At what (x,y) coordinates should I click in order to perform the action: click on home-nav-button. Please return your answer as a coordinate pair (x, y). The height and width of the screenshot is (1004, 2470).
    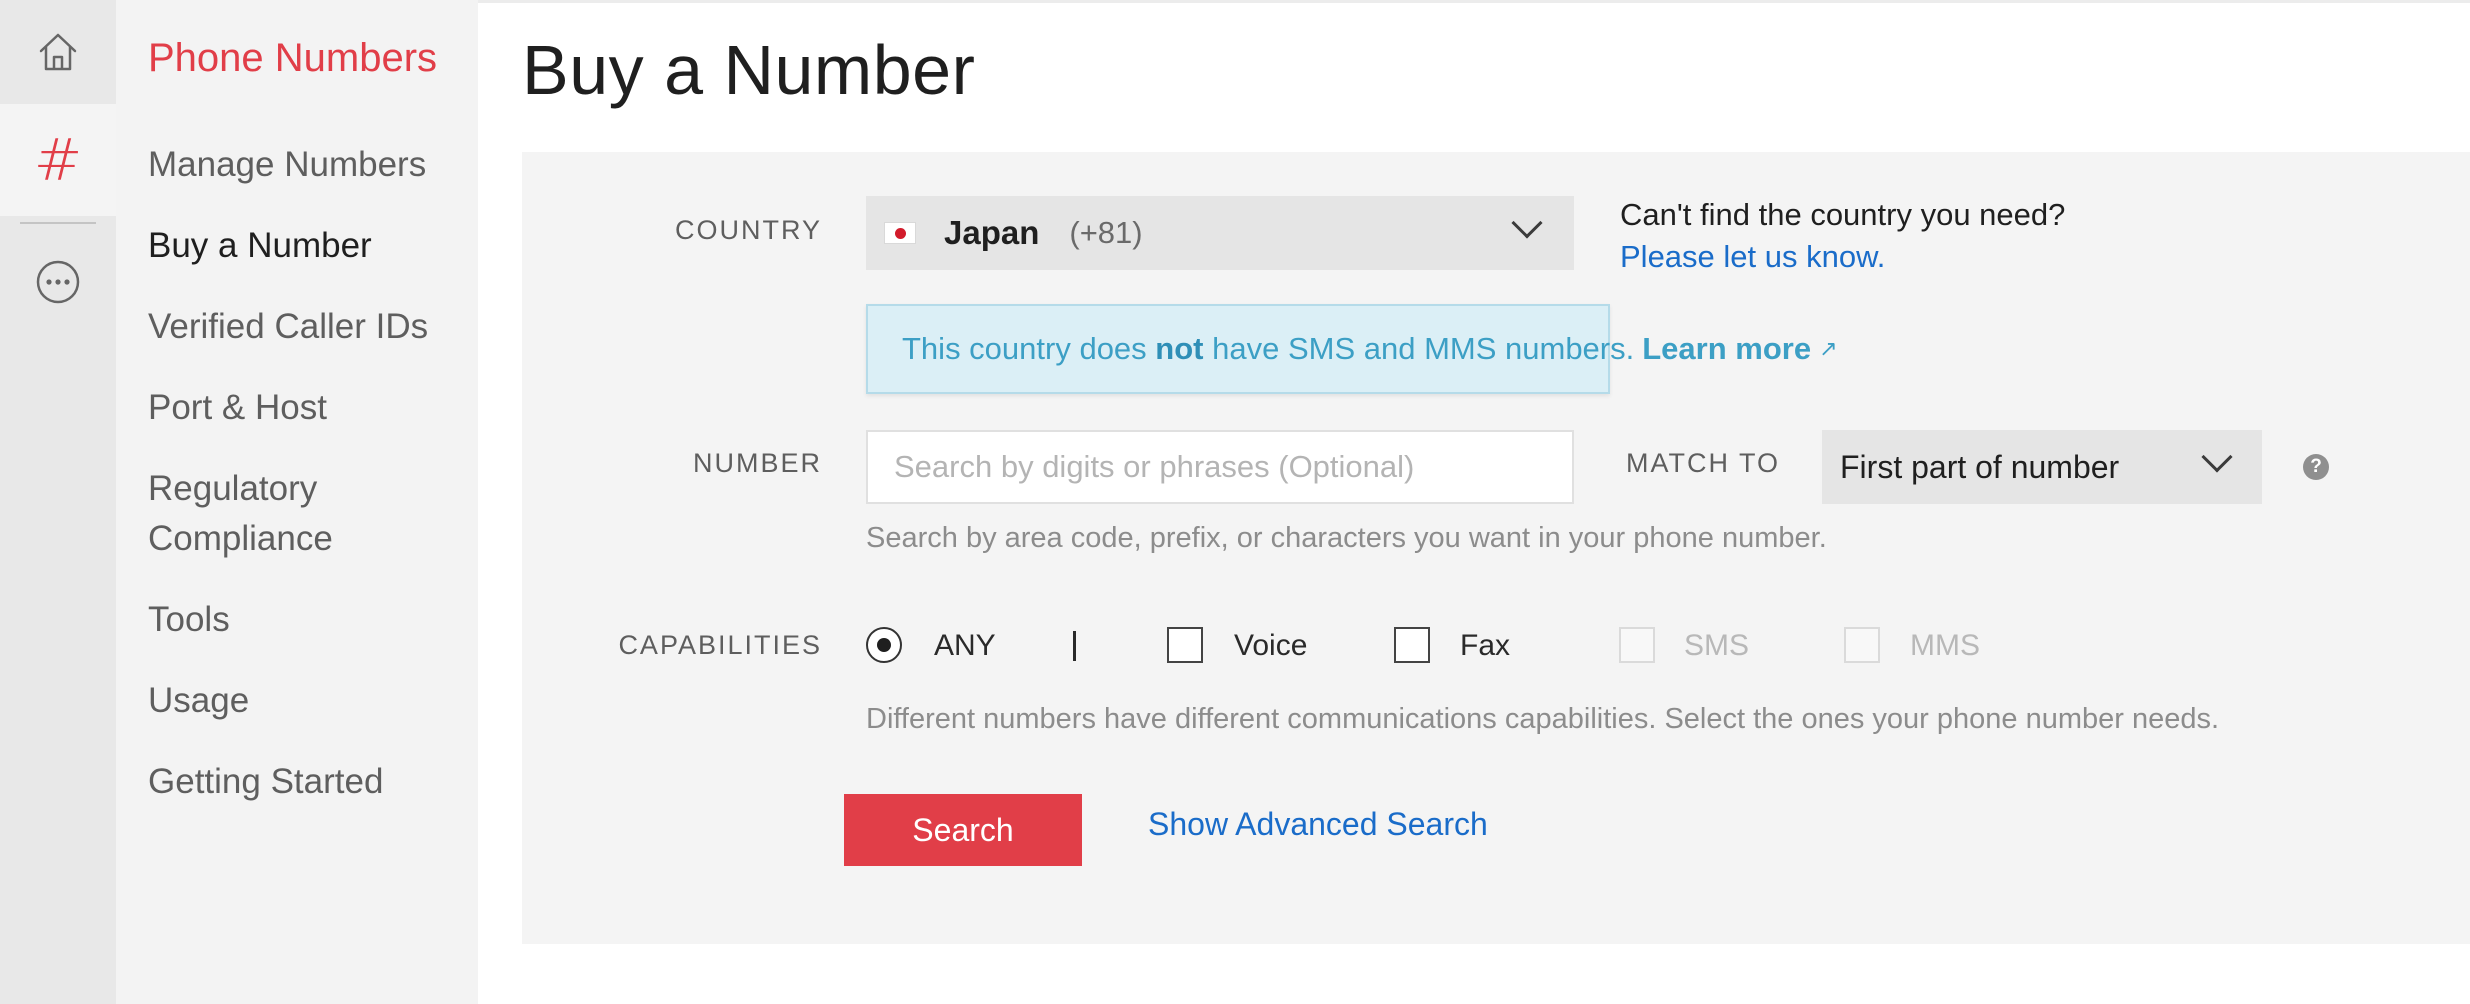
    Looking at the image, I should click on (58, 52).